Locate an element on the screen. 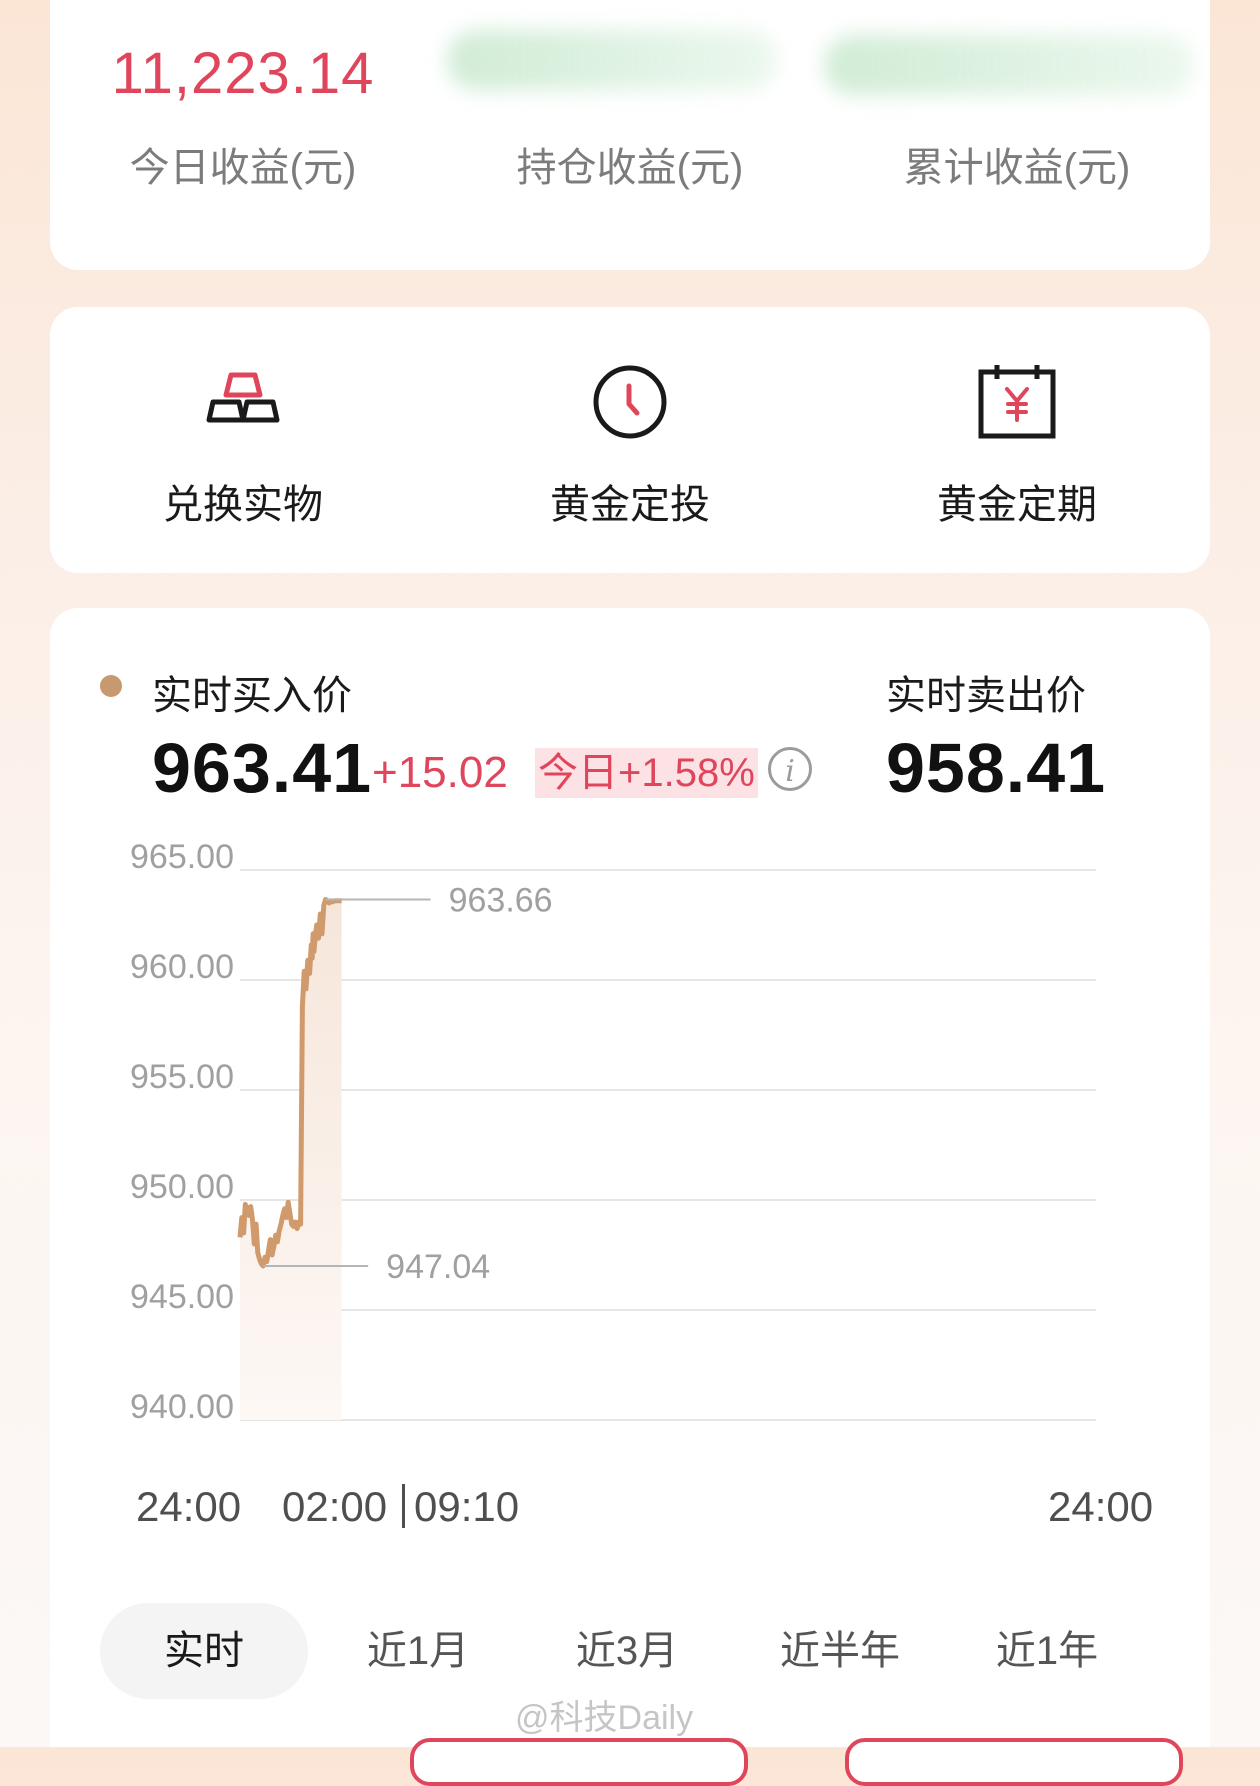 Image resolution: width=1260 pixels, height=1786 pixels. buy-indicator-dot is located at coordinates (111, 686).